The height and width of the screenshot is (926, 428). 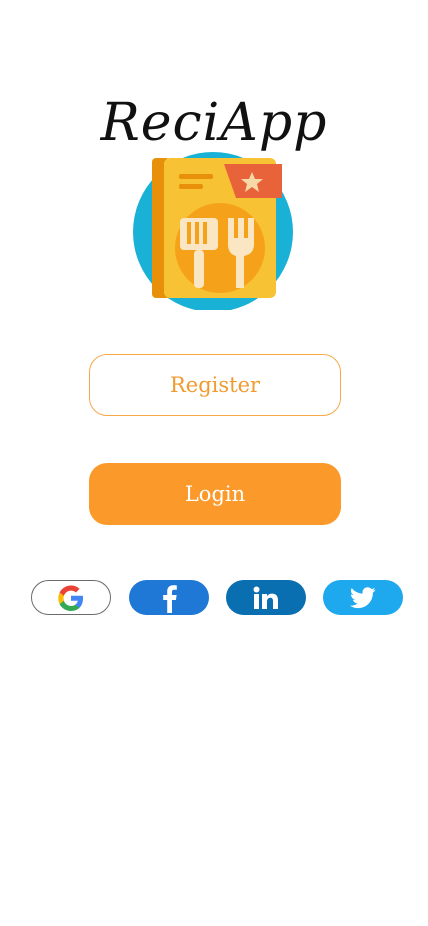 I want to click on twitter-login-button, so click(x=363, y=597).